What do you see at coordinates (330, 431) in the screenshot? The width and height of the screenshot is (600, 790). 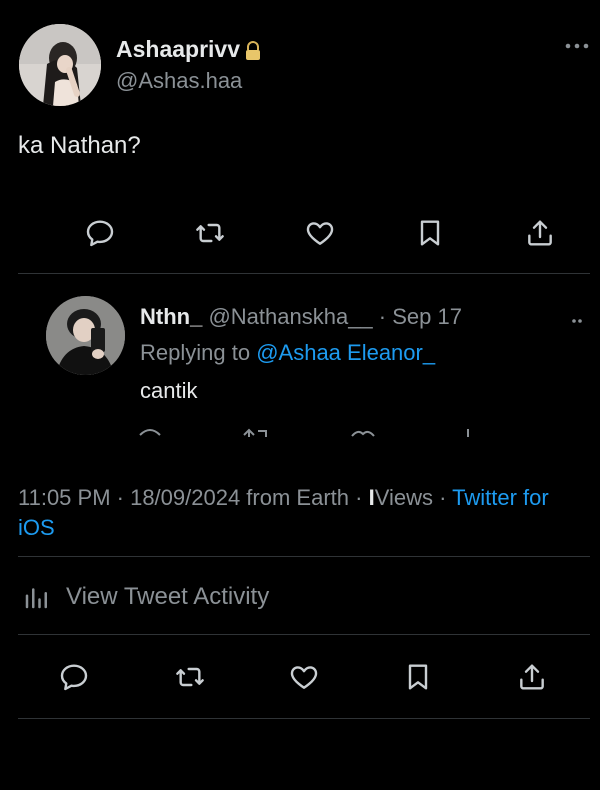 I see `reply-actions-clipped` at bounding box center [330, 431].